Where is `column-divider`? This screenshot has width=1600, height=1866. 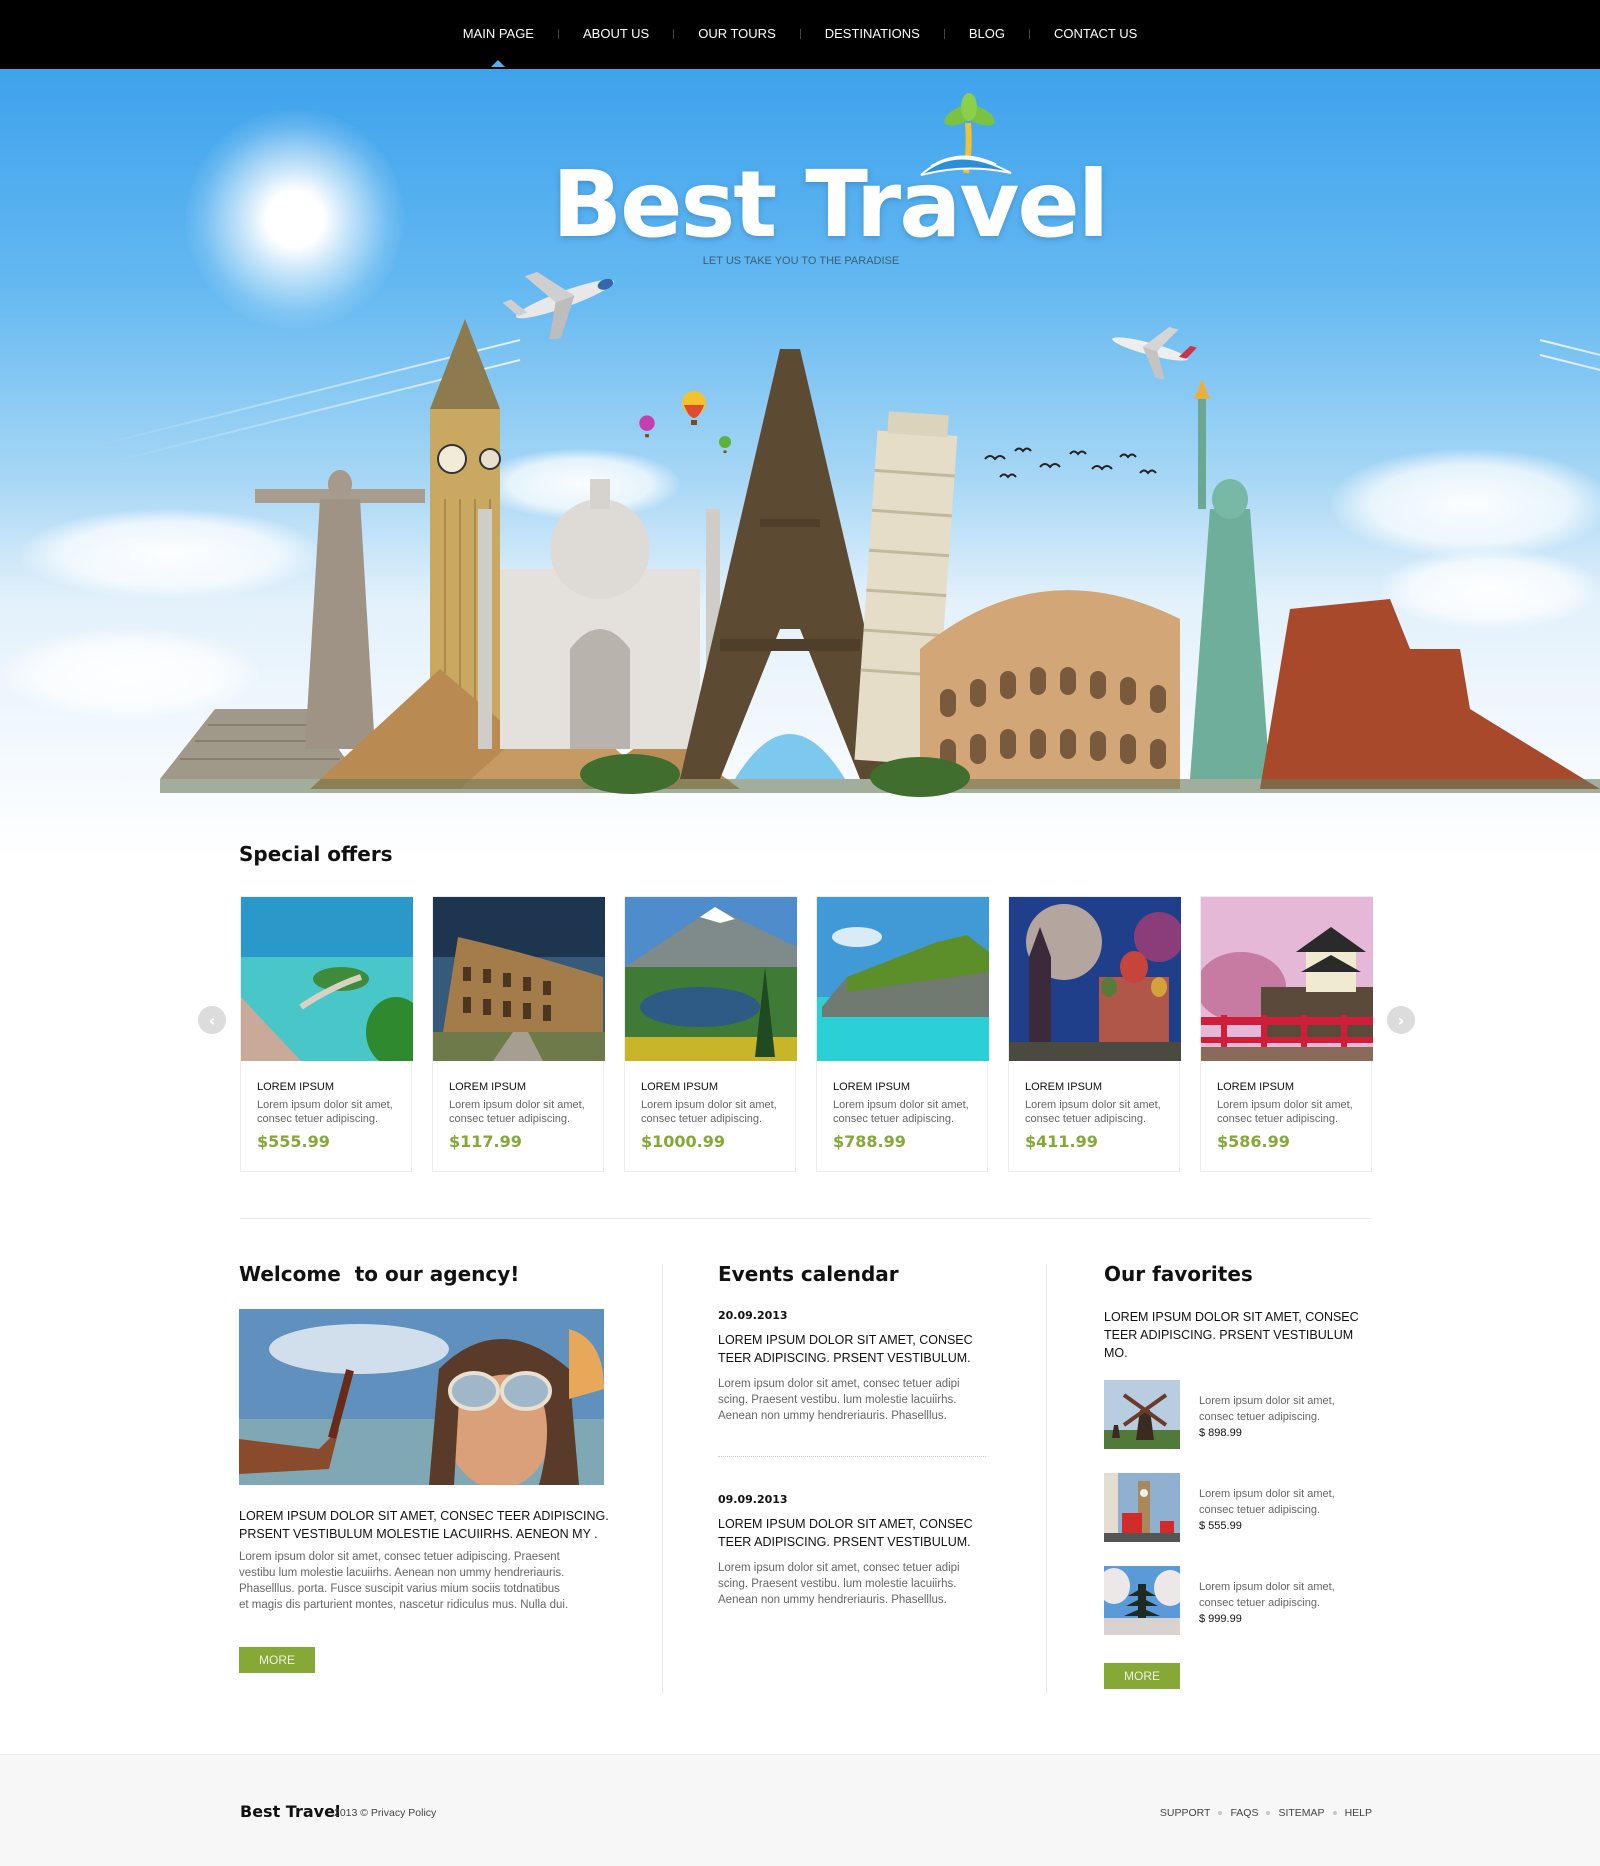 column-divider is located at coordinates (662, 1479).